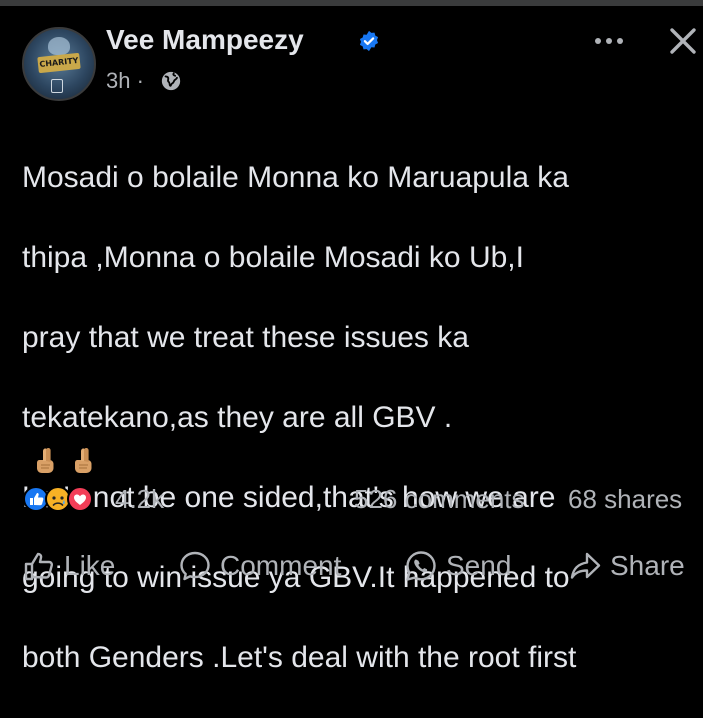  I want to click on verified-badge-icon, so click(369, 41).